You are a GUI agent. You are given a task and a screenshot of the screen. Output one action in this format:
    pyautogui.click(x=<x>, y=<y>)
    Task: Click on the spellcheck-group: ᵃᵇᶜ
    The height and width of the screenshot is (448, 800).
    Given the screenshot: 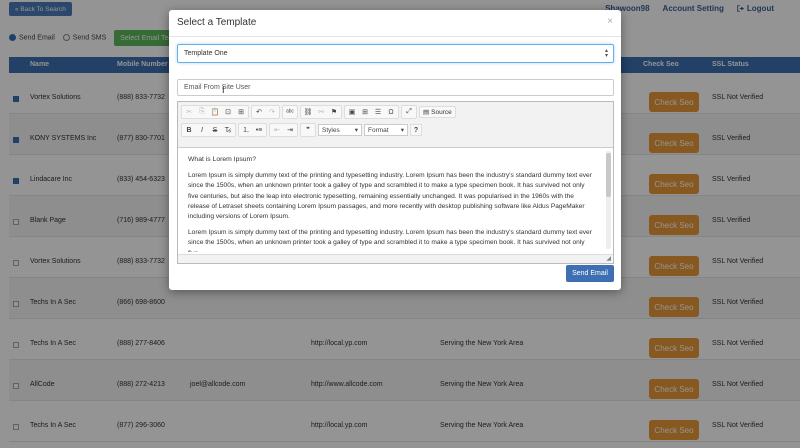 What is the action you would take?
    pyautogui.click(x=290, y=112)
    